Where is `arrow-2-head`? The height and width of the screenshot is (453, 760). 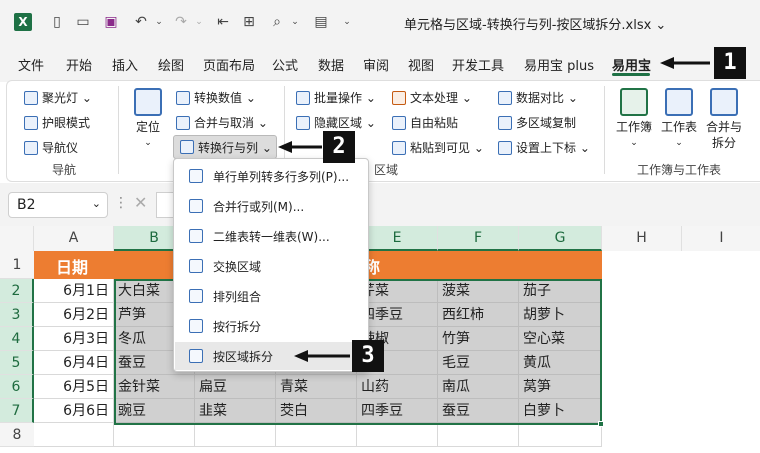 arrow-2-head is located at coordinates (285, 147).